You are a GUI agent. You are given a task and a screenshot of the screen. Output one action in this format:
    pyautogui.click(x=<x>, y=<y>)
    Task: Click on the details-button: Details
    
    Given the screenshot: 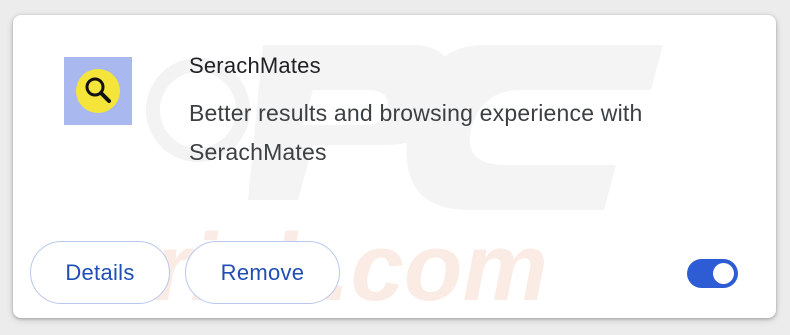 What is the action you would take?
    pyautogui.click(x=100, y=272)
    